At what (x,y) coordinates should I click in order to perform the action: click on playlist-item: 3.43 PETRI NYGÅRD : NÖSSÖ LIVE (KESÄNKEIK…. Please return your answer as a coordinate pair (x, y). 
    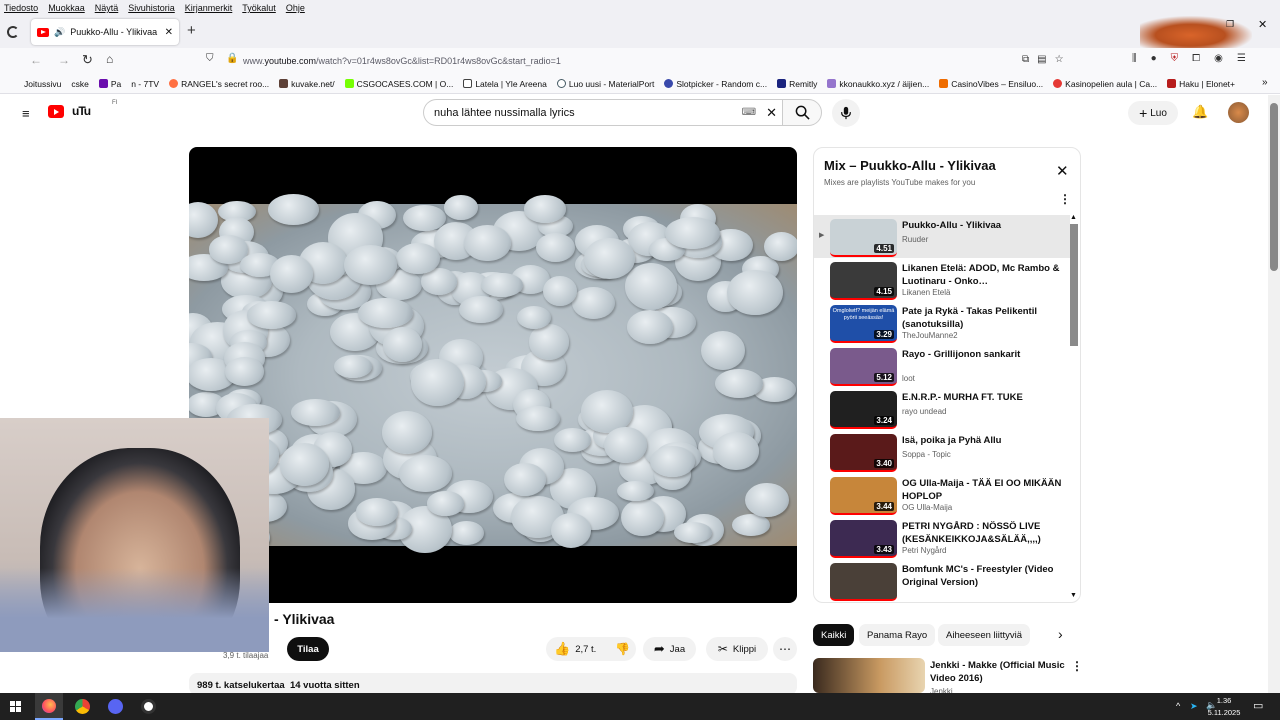
    Looking at the image, I should click on (942, 537).